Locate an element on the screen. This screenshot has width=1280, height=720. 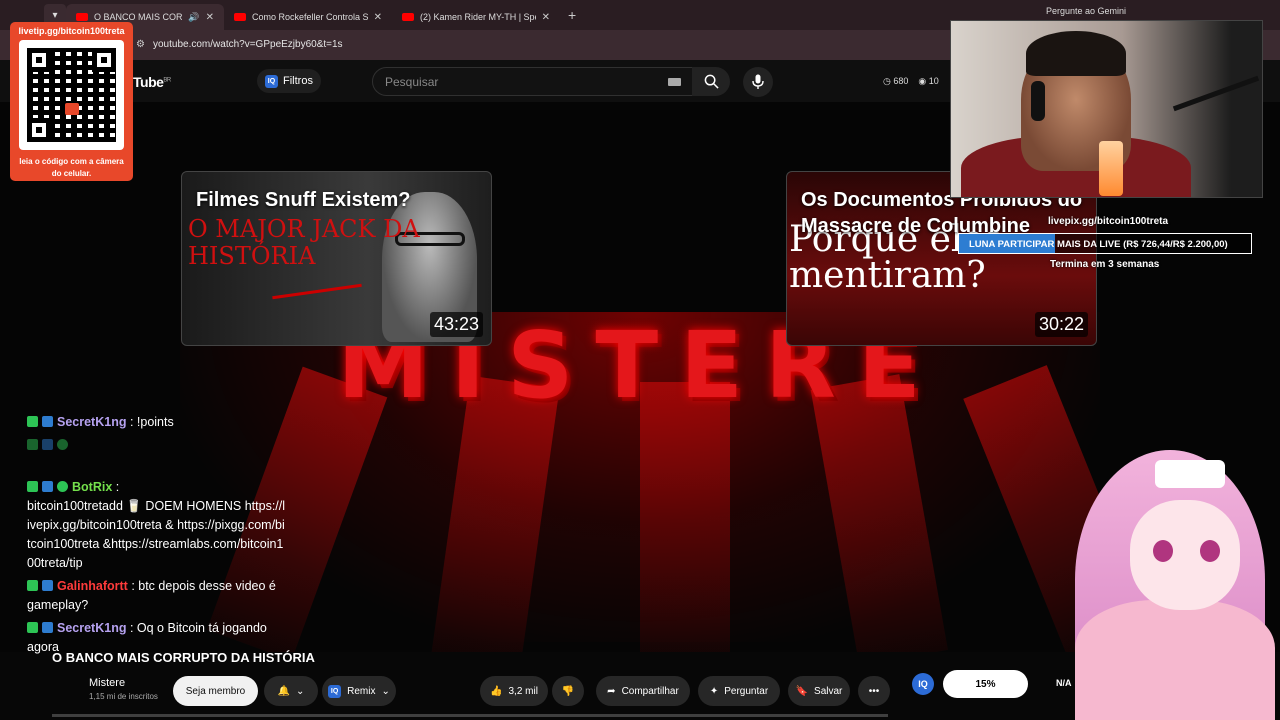
remix-button: IQ Remix ⌄ is located at coordinates (359, 691).